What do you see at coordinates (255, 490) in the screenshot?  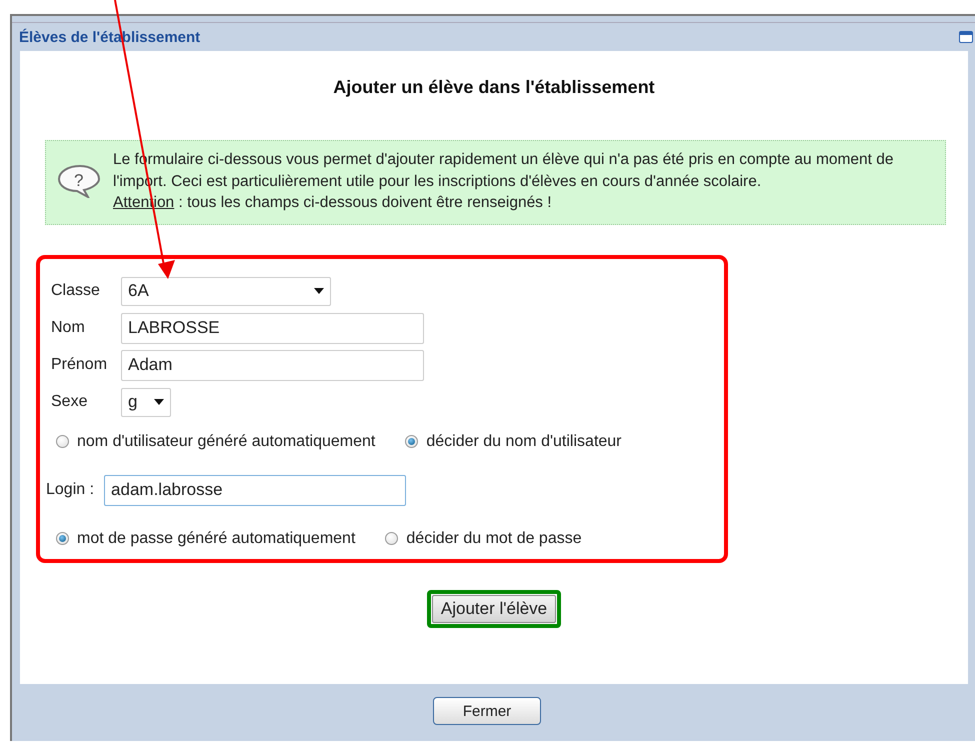 I see `login-field: adam.labrosse` at bounding box center [255, 490].